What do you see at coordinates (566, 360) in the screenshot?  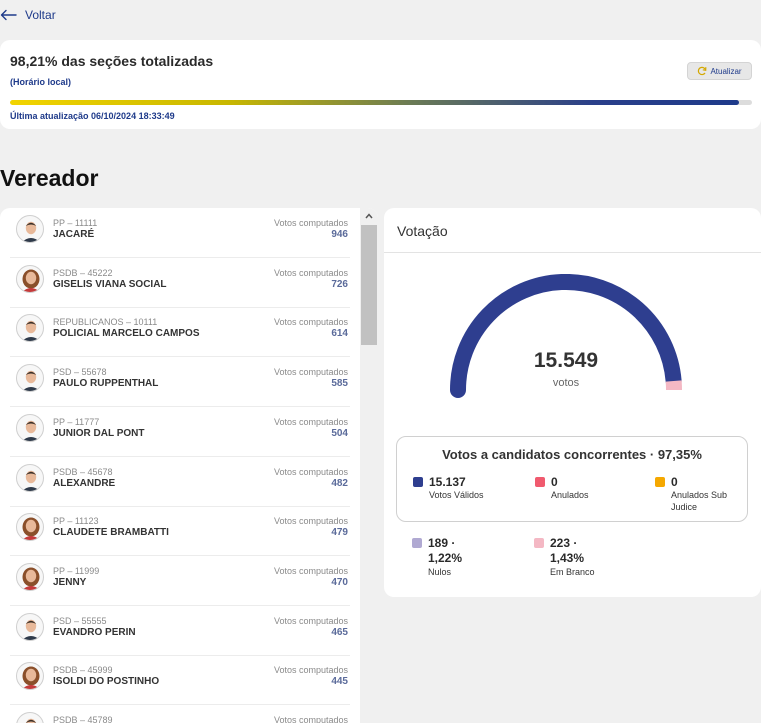 I see `total-votes-value: 15.549` at bounding box center [566, 360].